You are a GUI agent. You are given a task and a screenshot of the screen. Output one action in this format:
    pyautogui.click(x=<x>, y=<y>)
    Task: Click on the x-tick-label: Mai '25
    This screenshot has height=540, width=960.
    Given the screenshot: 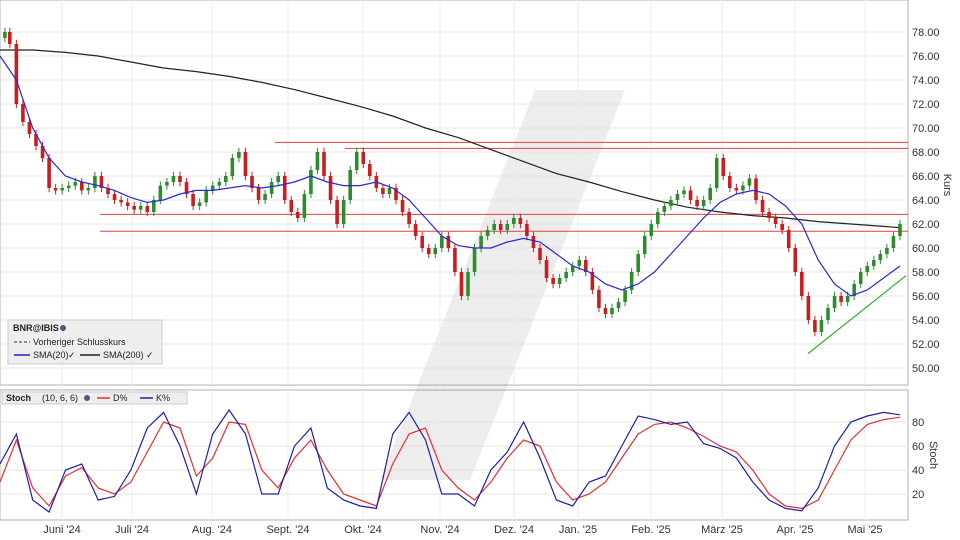 What is the action you would take?
    pyautogui.click(x=864, y=530)
    